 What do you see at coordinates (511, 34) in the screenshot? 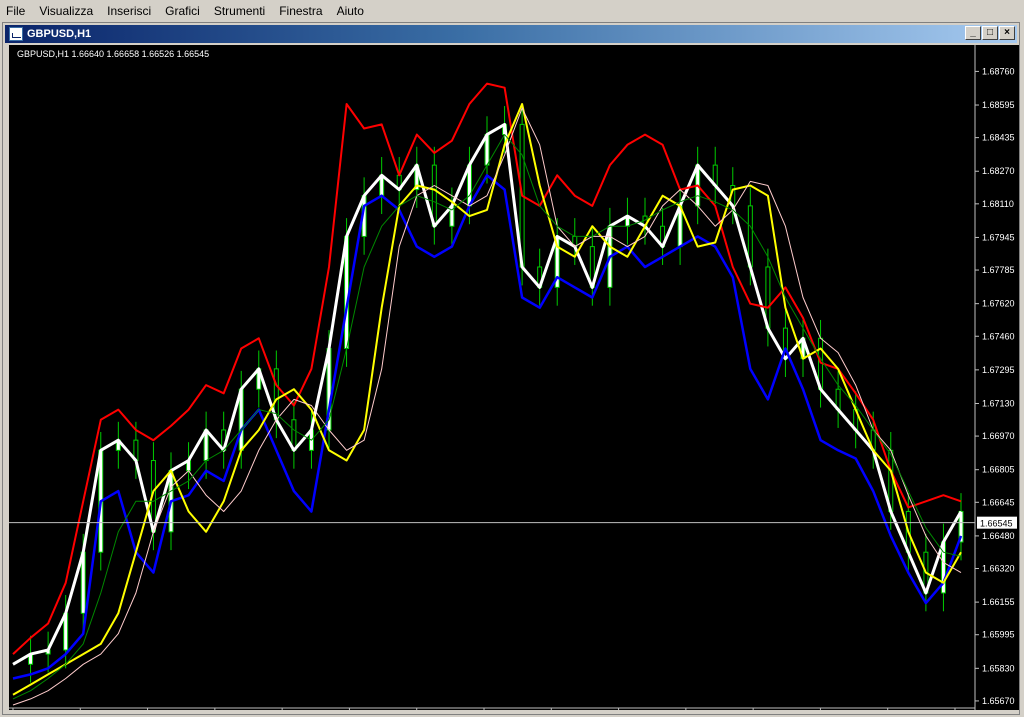
I see `window-titlebar: GBPUSD,H1 _ □ ×` at bounding box center [511, 34].